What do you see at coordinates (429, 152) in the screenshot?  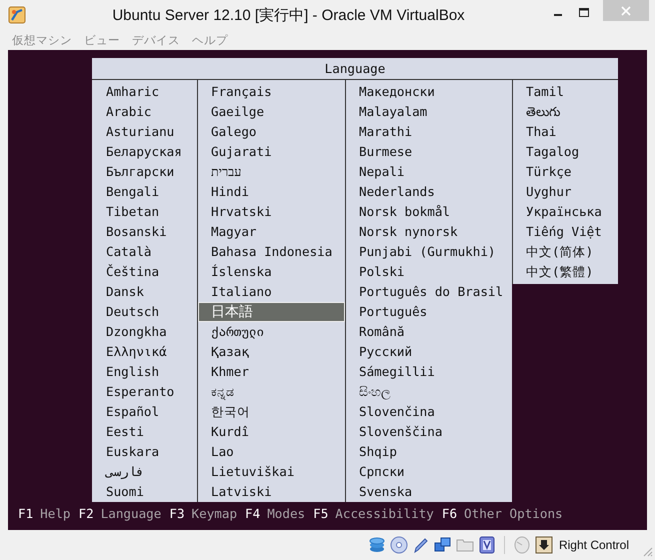 I see `language-option: Burmese` at bounding box center [429, 152].